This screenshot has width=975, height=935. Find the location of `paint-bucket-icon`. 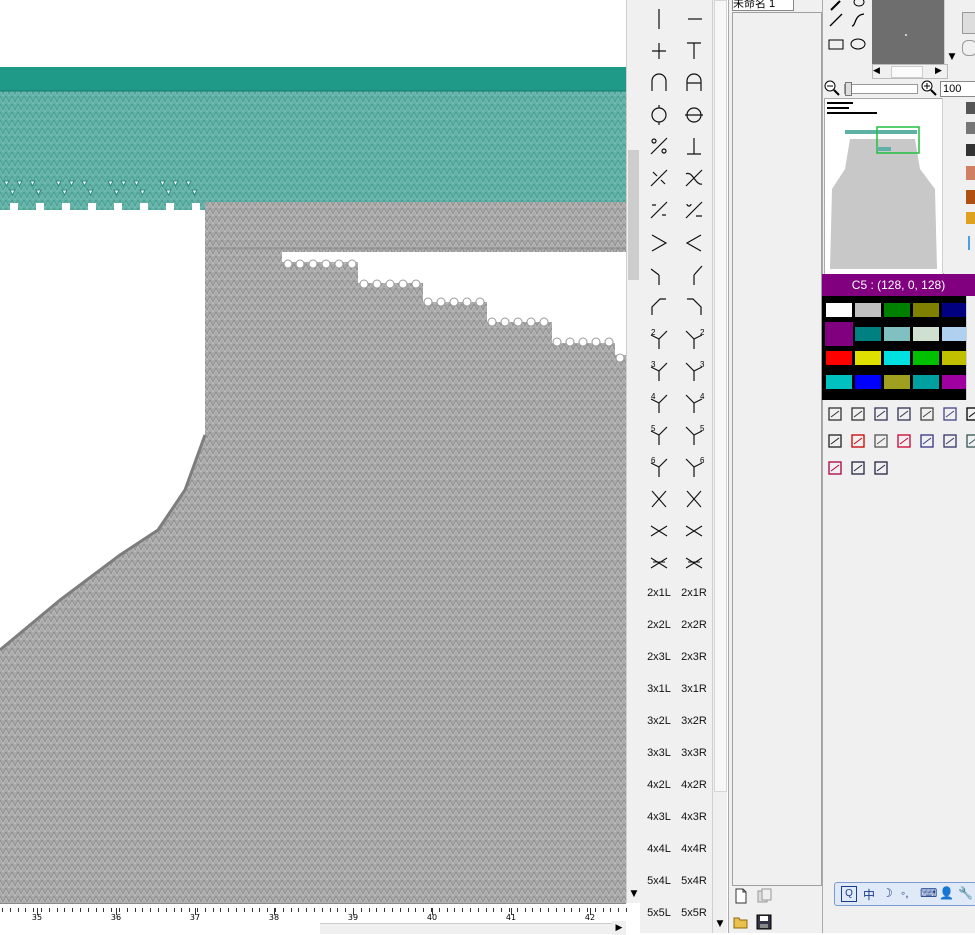

paint-bucket-icon is located at coordinates (835, 441).